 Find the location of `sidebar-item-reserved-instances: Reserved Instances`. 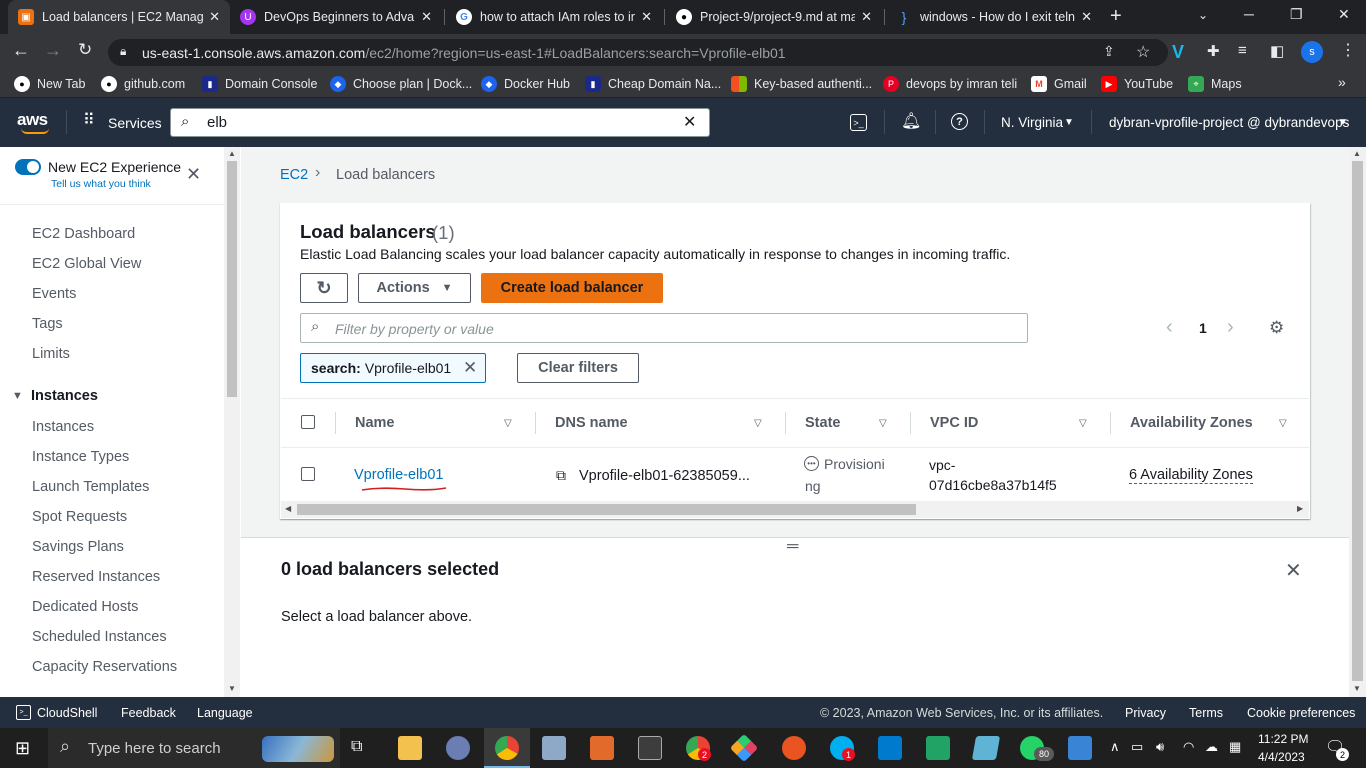

sidebar-item-reserved-instances: Reserved Instances is located at coordinates (96, 577).